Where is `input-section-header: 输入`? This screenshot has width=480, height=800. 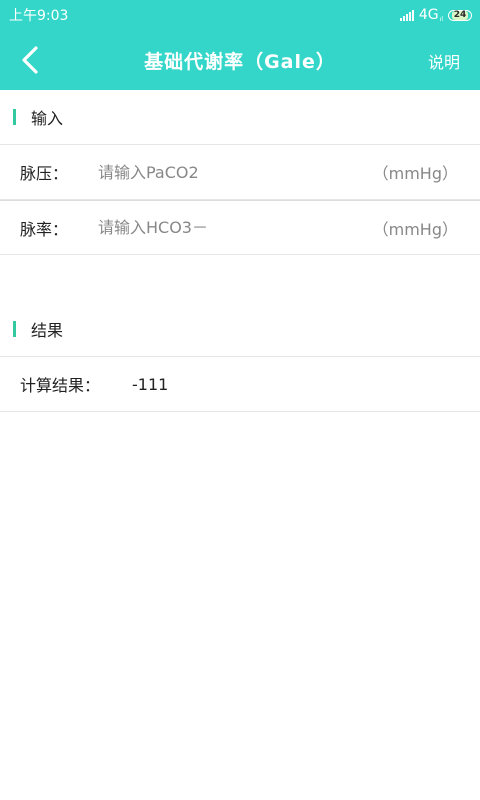
input-section-header: 输入 is located at coordinates (240, 117).